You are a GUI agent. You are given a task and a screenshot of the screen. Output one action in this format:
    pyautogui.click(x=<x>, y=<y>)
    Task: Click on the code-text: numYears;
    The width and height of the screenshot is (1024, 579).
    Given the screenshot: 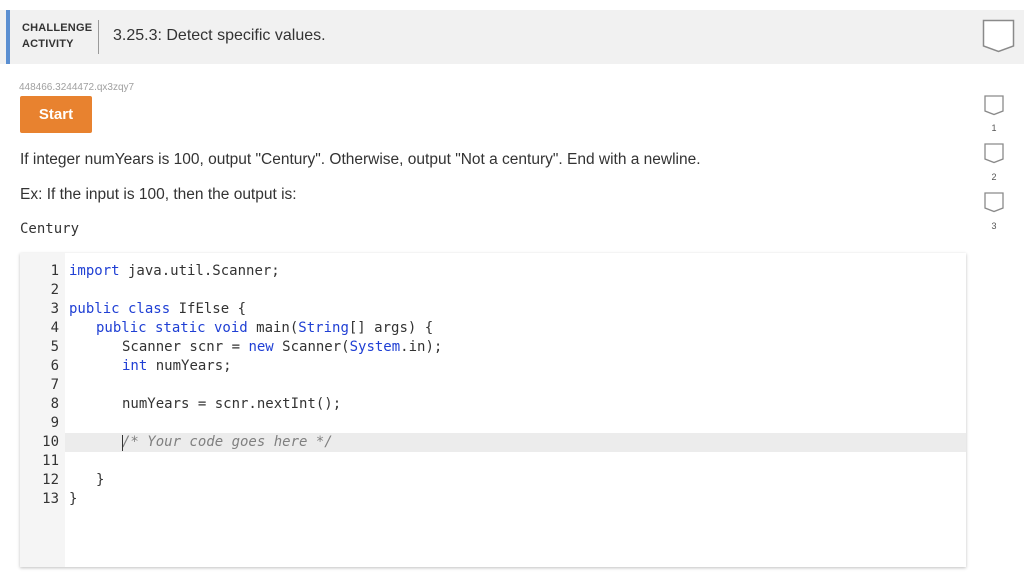 What is the action you would take?
    pyautogui.click(x=189, y=366)
    